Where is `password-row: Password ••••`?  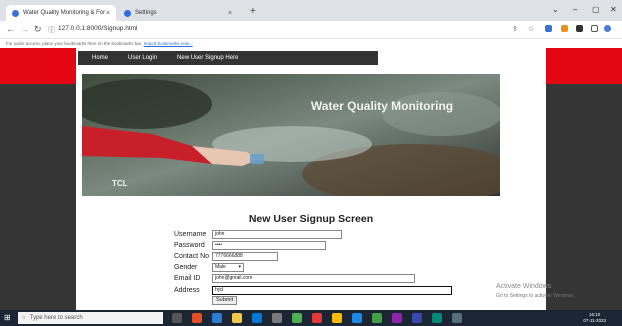 password-row: Password •••• is located at coordinates (250, 245).